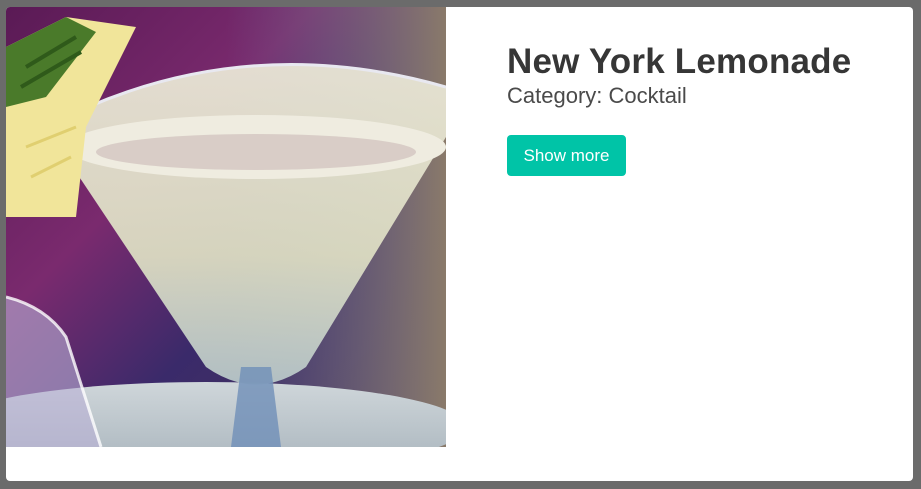  What do you see at coordinates (597, 95) in the screenshot?
I see `drink-category: Category: Cocktail` at bounding box center [597, 95].